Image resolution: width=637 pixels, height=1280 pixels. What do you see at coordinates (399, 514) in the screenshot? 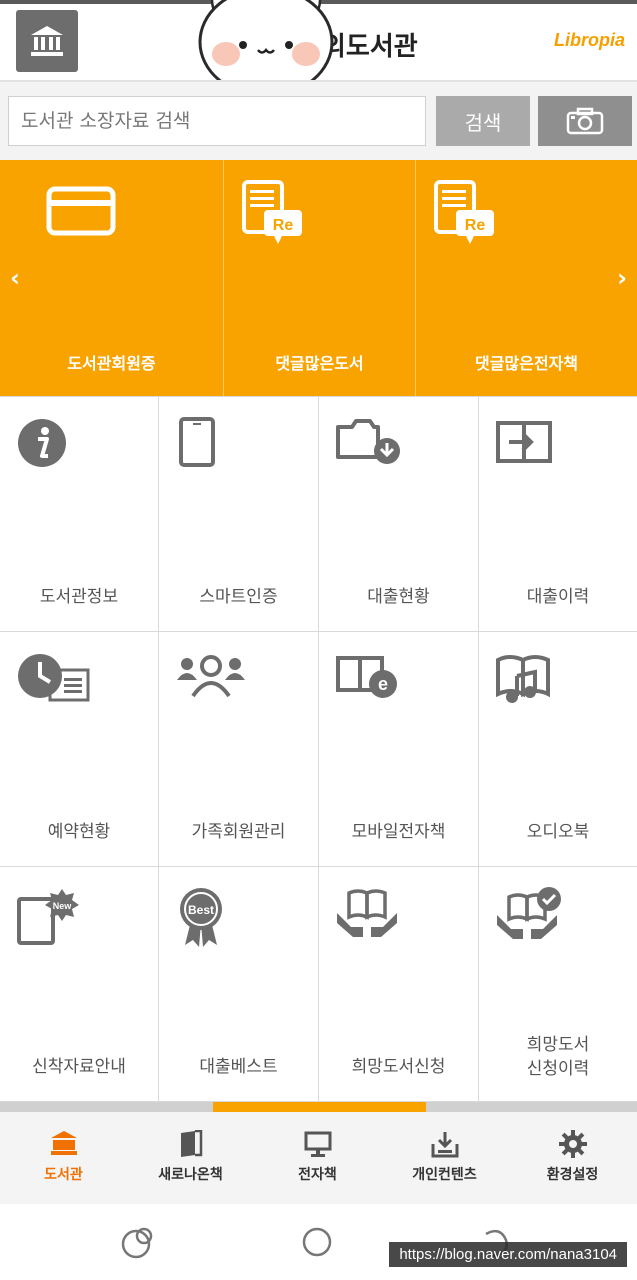
I see `menu-item-loan-status: 대출현황` at bounding box center [399, 514].